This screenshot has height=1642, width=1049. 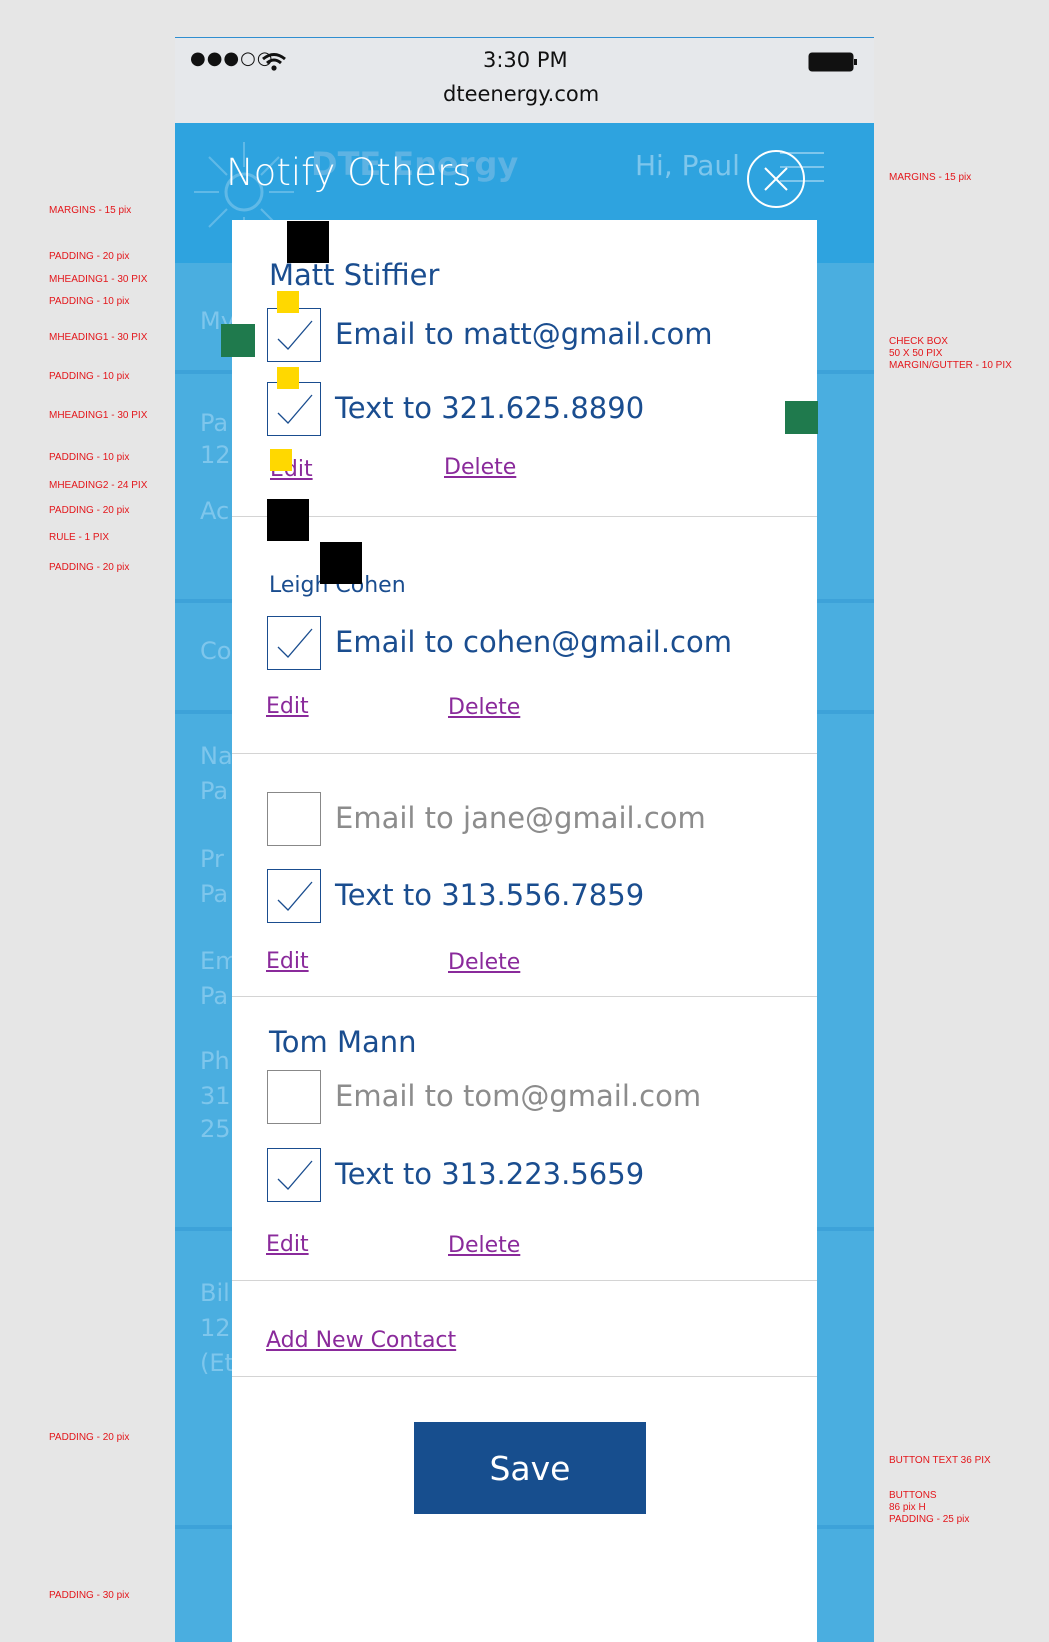 What do you see at coordinates (520, 818) in the screenshot?
I see `option-label: Email to jane@gmail.com` at bounding box center [520, 818].